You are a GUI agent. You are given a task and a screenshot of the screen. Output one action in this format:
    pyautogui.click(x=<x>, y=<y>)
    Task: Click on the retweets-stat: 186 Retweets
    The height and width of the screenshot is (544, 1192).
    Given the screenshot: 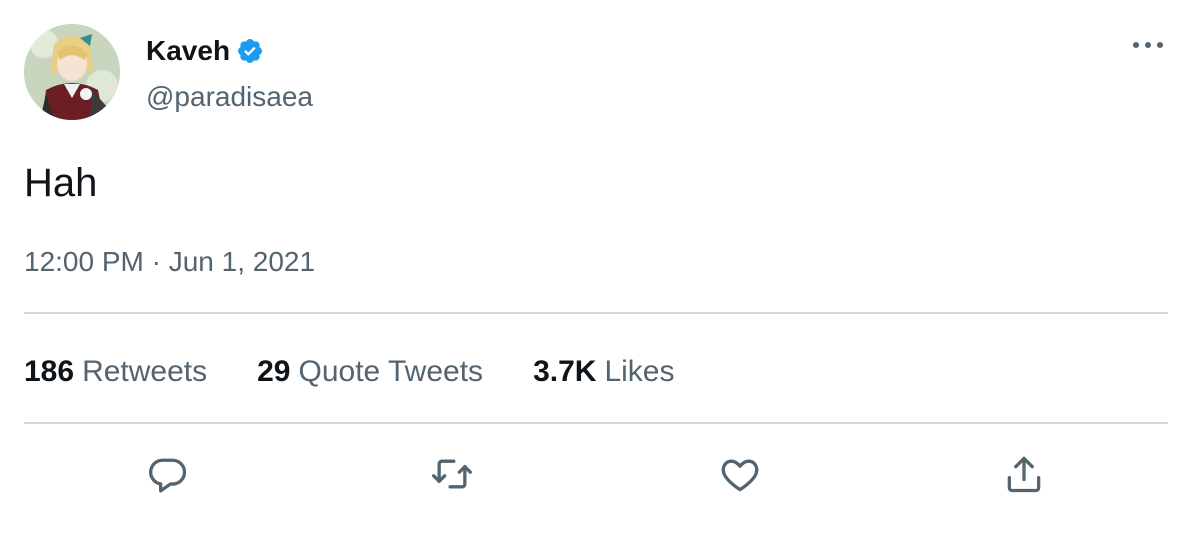 What is the action you would take?
    pyautogui.click(x=115, y=372)
    